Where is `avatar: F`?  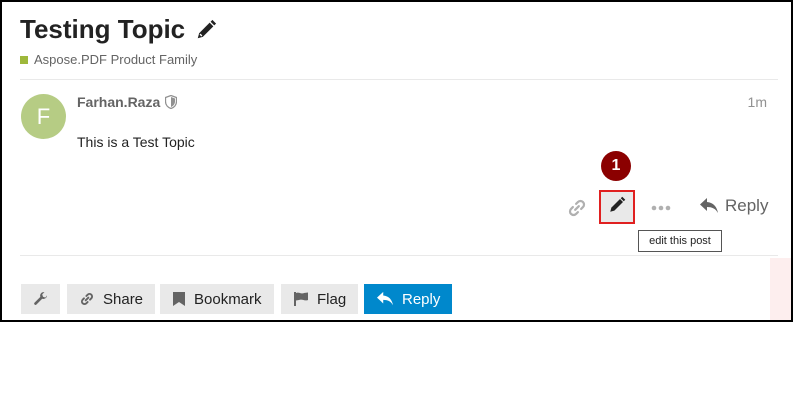 avatar: F is located at coordinates (43, 116).